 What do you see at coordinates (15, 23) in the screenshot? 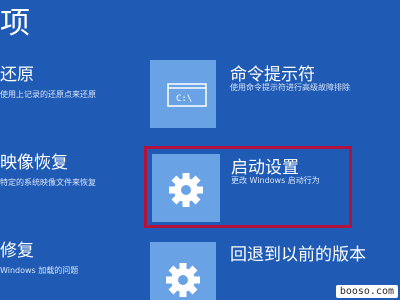
I see `page-title: 项` at bounding box center [15, 23].